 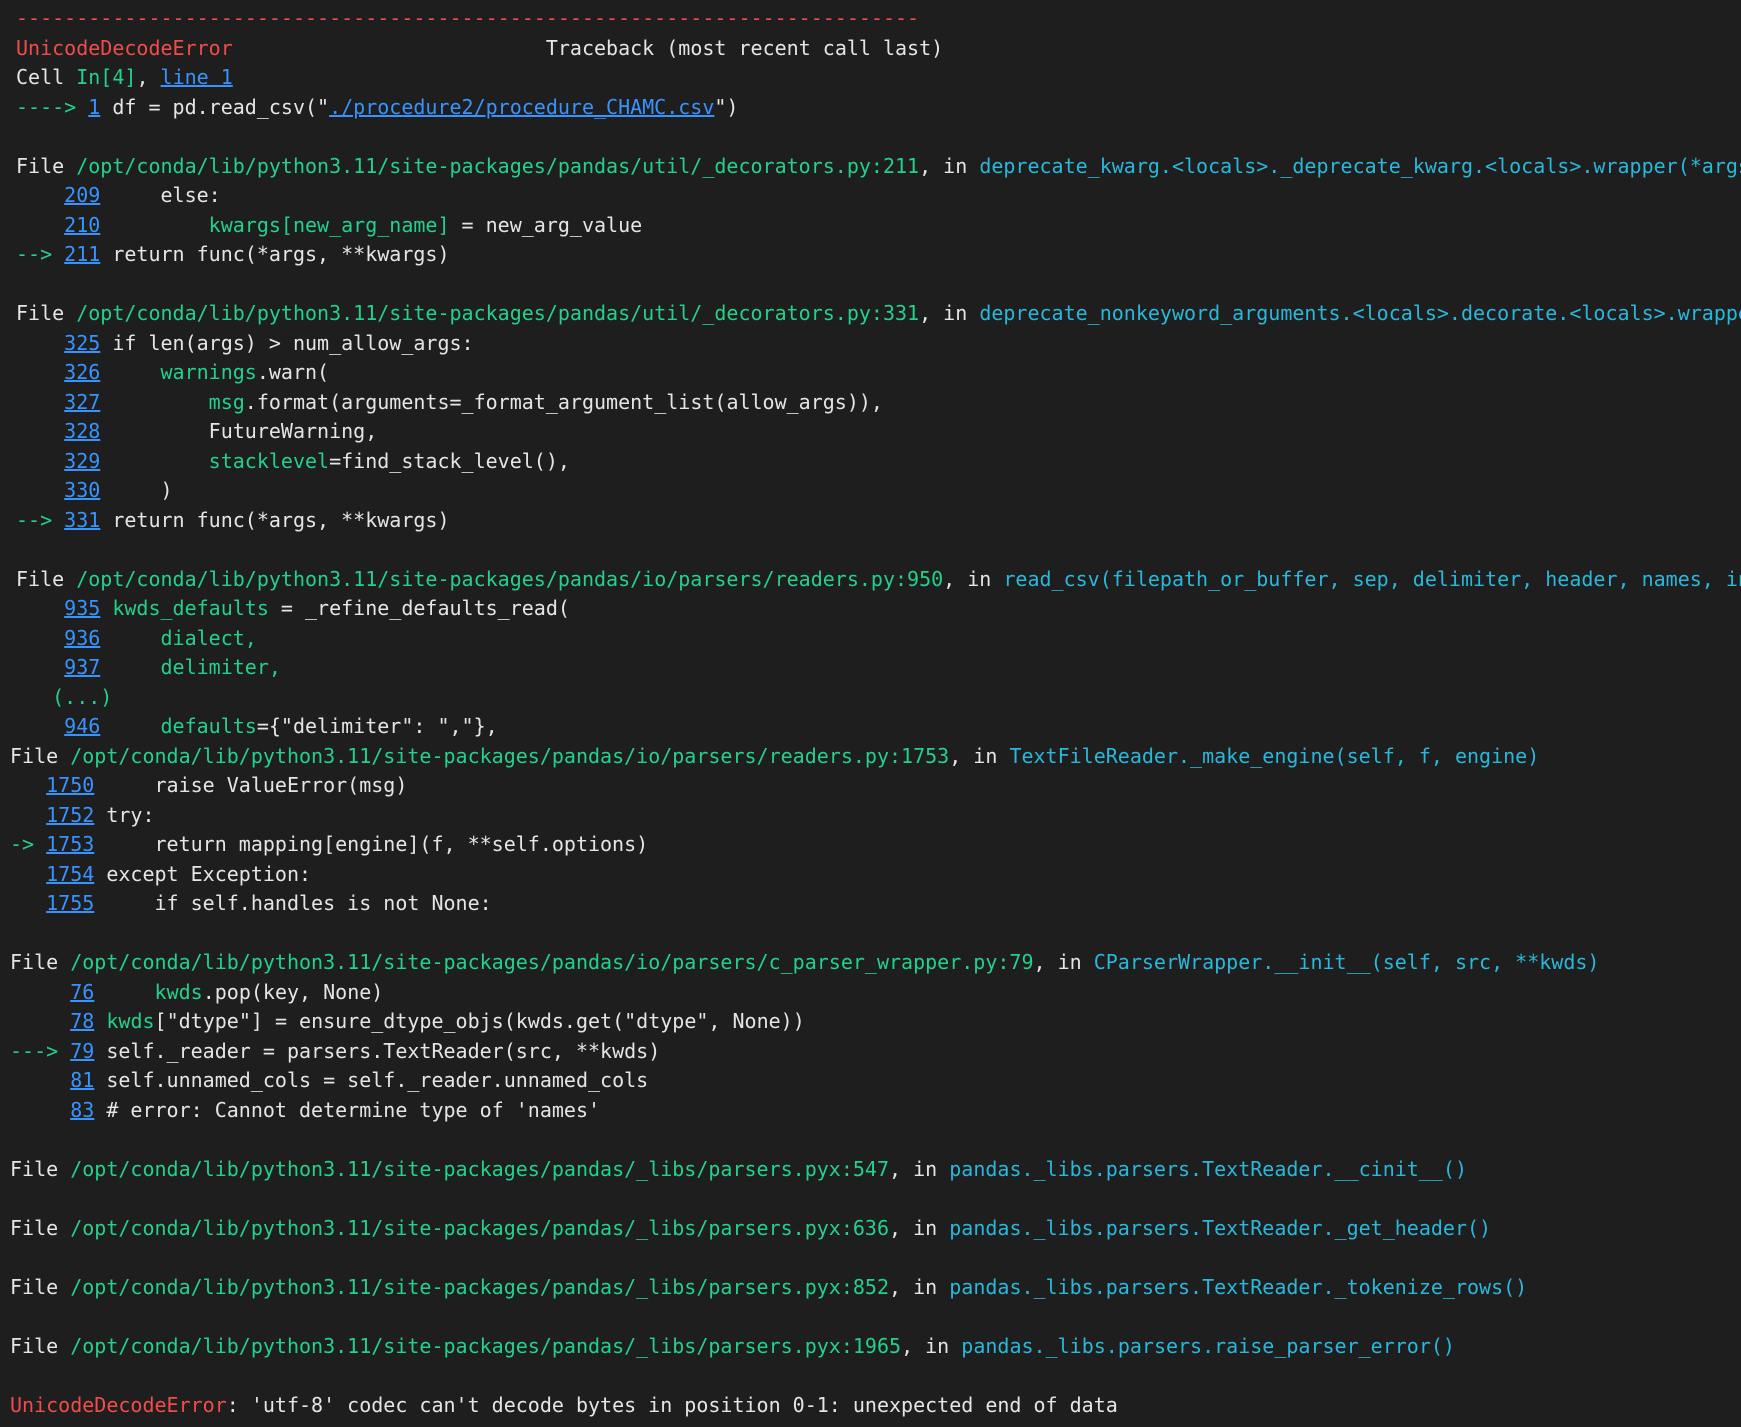 I want to click on line-number-link: 1755, so click(x=70, y=903).